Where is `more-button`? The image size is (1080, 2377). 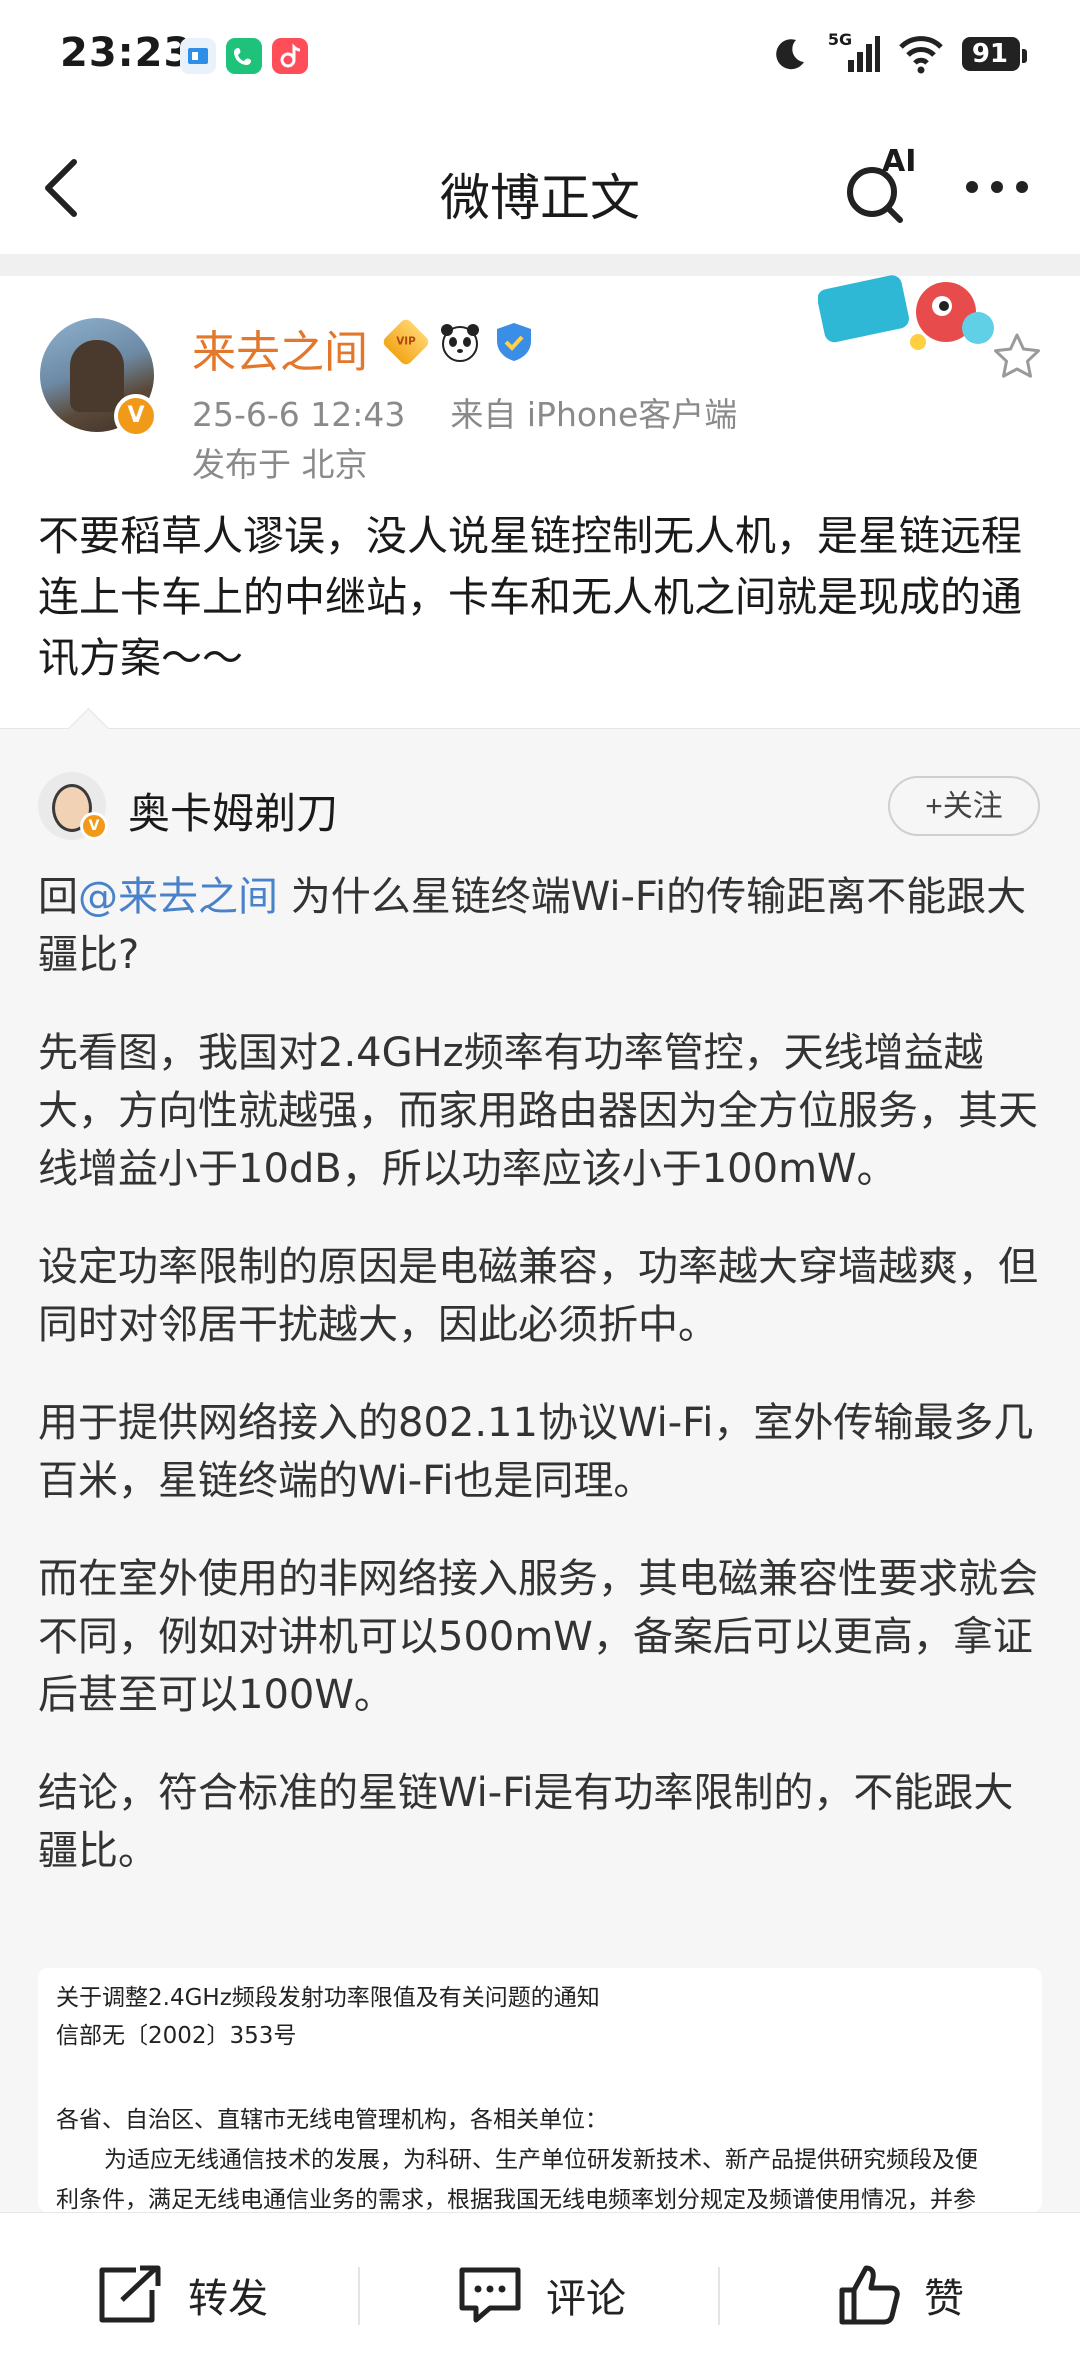 more-button is located at coordinates (997, 187).